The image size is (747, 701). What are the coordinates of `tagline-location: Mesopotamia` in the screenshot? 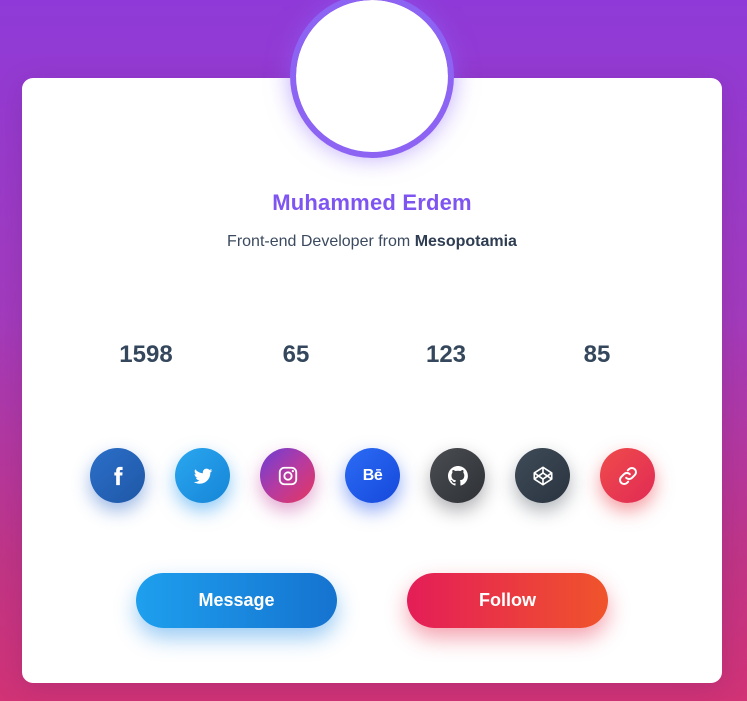 It's located at (465, 241).